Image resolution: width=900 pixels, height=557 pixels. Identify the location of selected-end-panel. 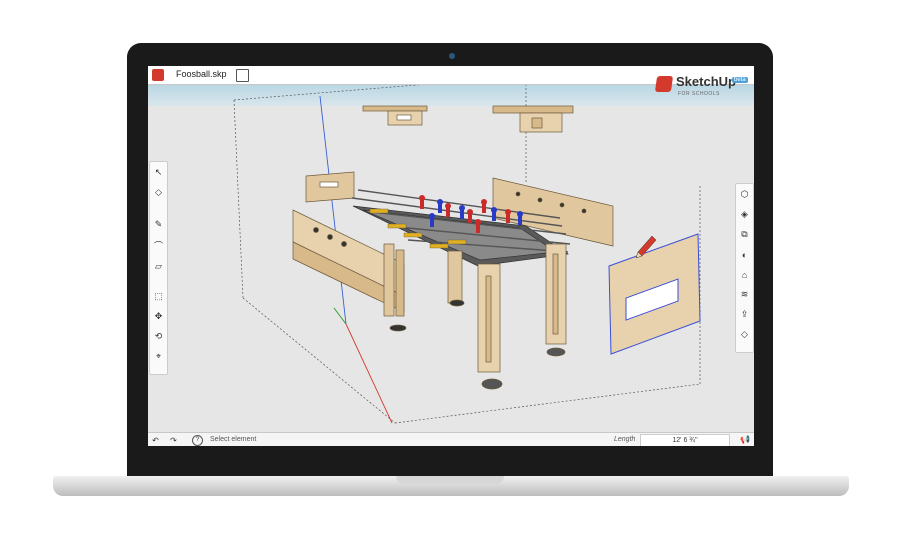
(654, 294).